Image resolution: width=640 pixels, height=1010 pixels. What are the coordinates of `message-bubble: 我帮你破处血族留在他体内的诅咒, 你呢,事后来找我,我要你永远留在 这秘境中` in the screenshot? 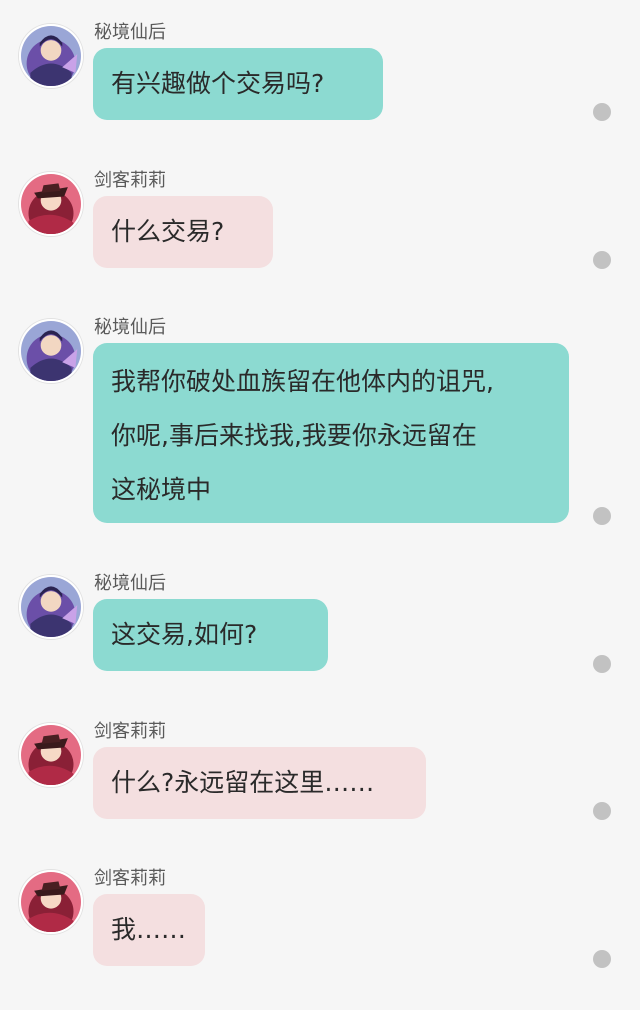 It's located at (331, 433).